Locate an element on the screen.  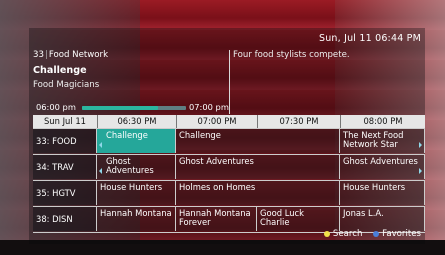
program-progress: 06:00 pm 07:00 pm is located at coordinates (131, 106).